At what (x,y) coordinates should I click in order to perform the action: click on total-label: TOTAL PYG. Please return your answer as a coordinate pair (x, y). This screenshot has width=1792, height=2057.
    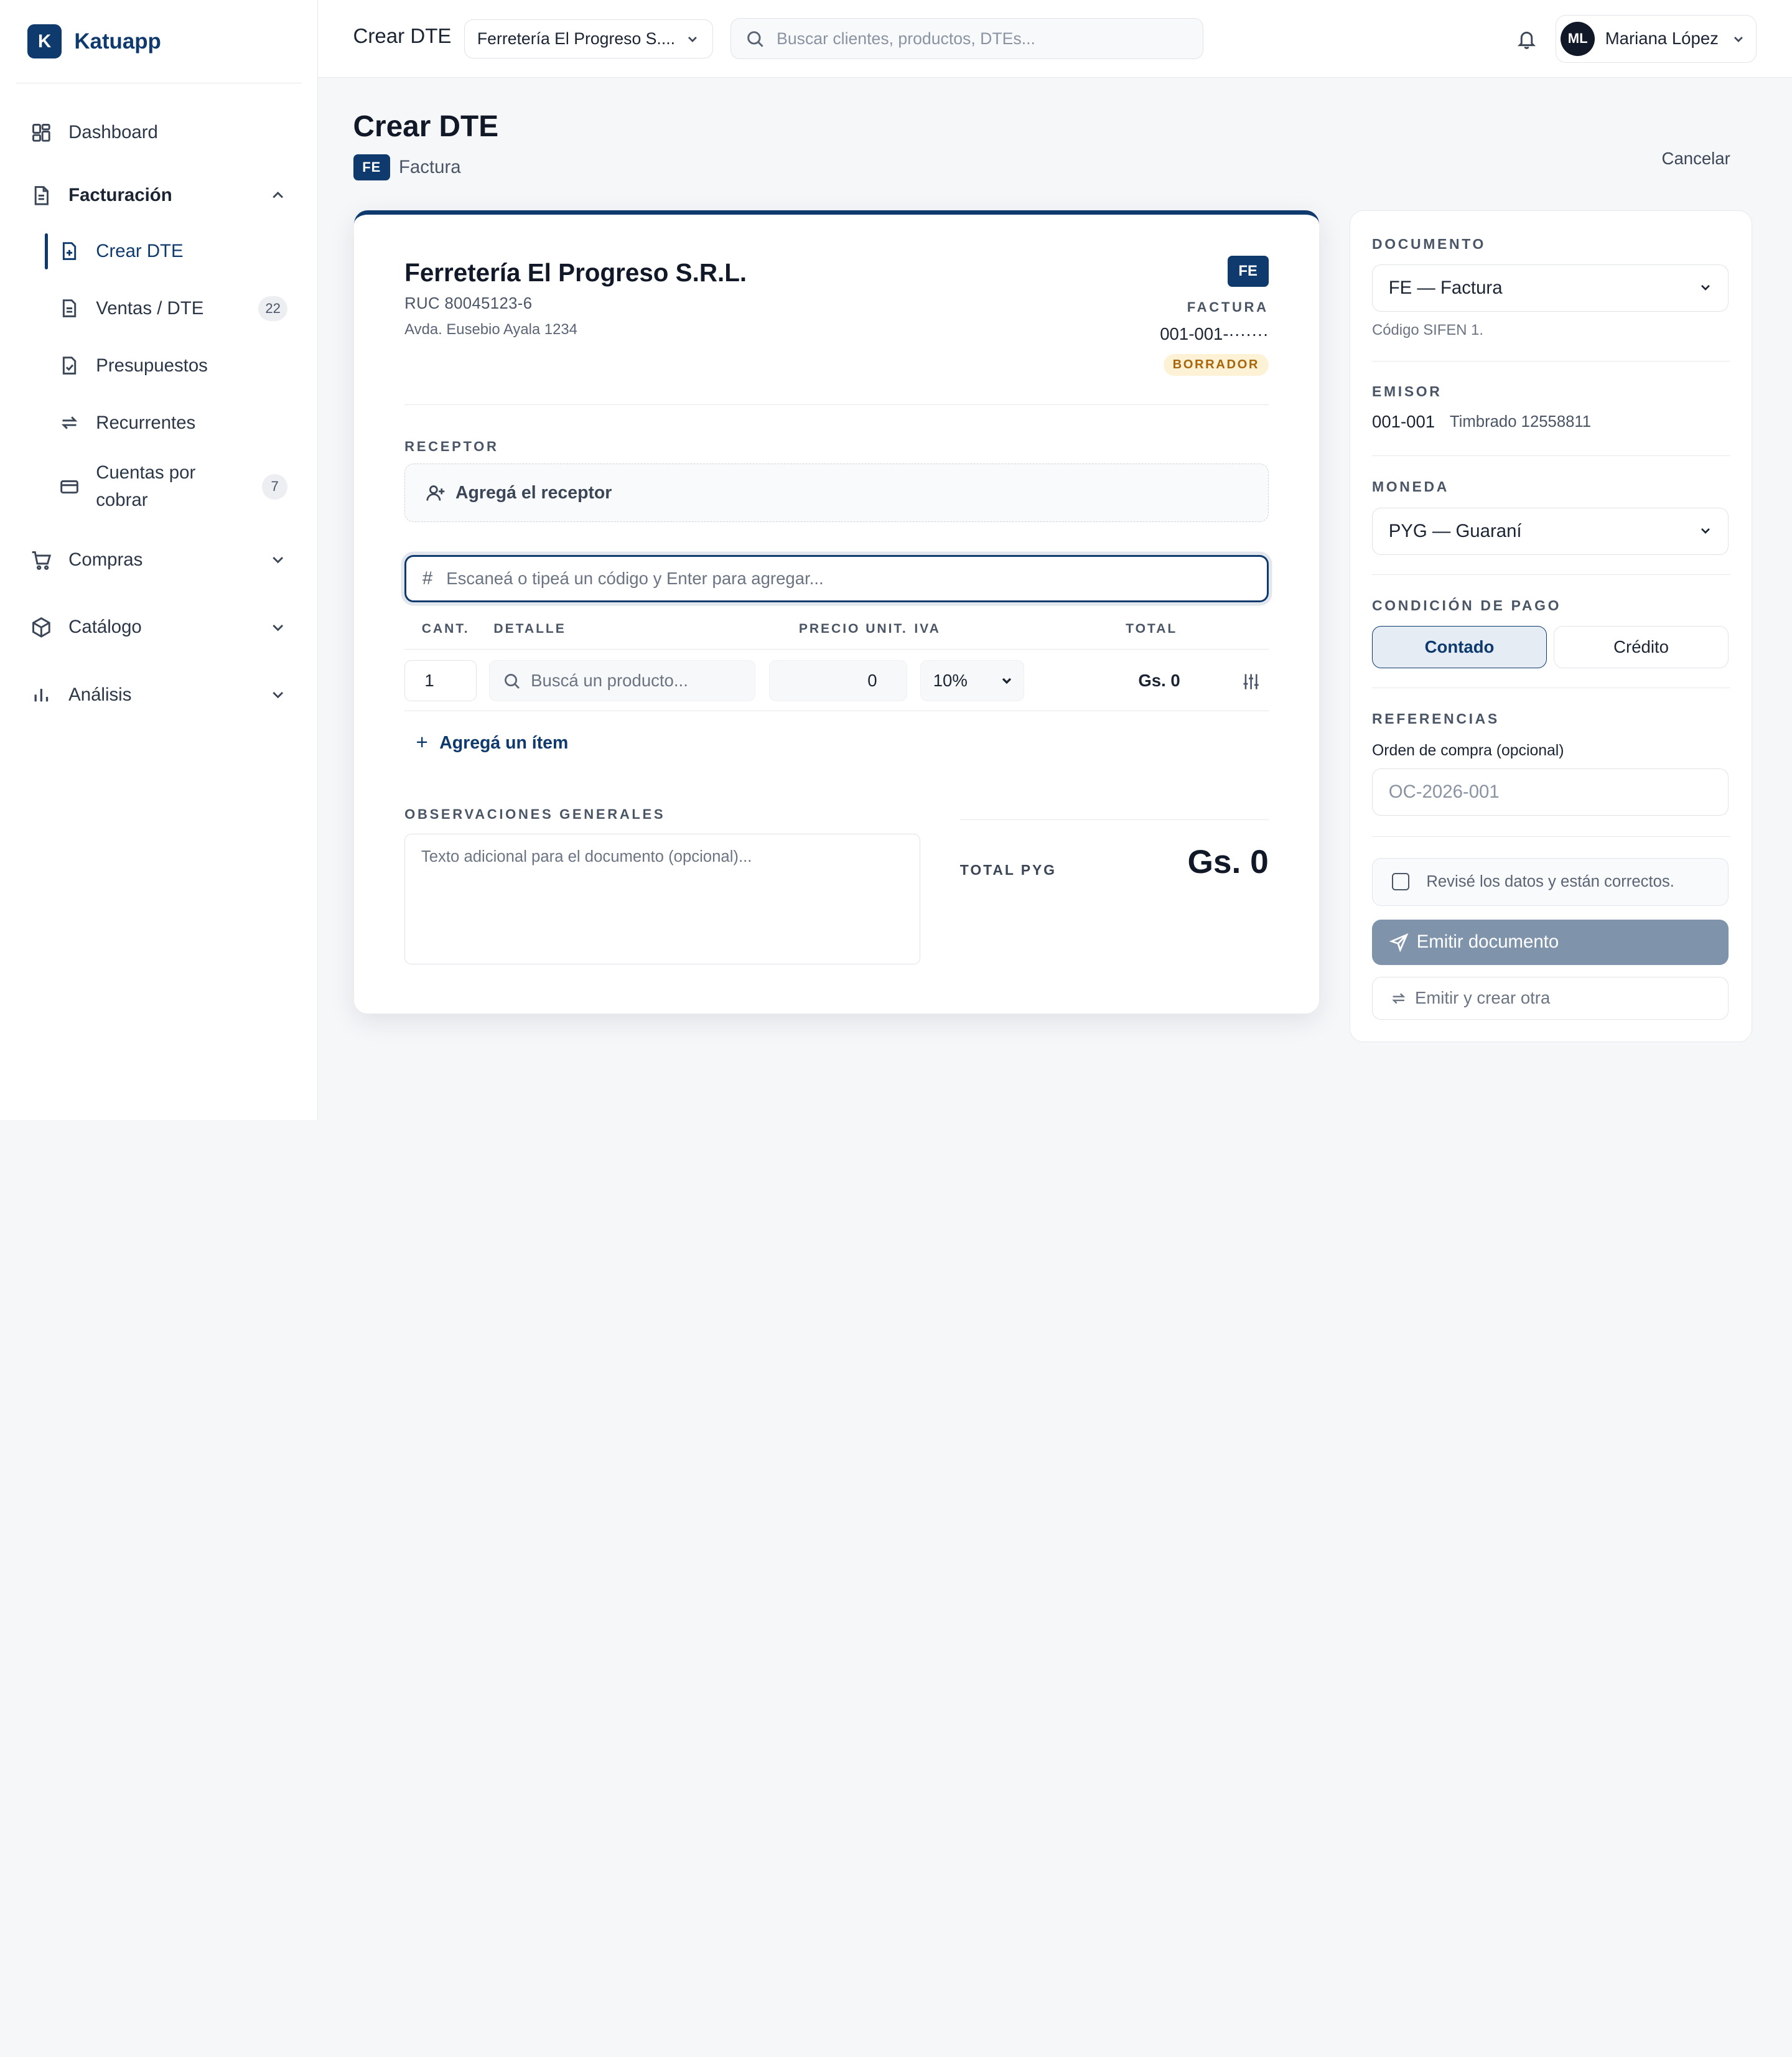
    Looking at the image, I should click on (1008, 869).